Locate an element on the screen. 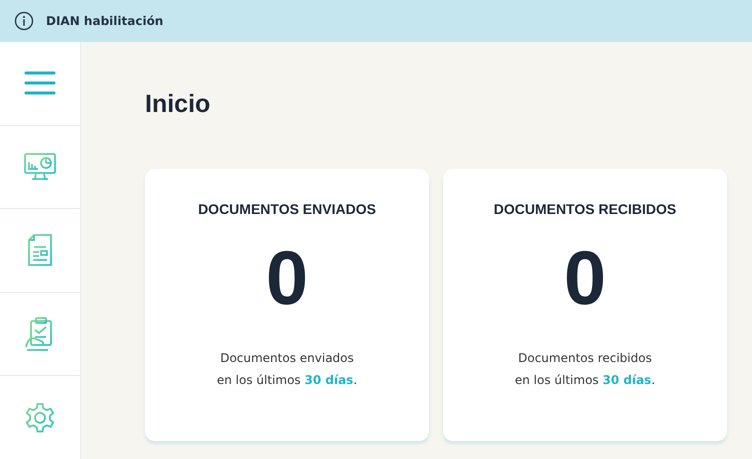 The height and width of the screenshot is (459, 752). card-title: DOCUMENTOS ENVIADOS is located at coordinates (287, 209).